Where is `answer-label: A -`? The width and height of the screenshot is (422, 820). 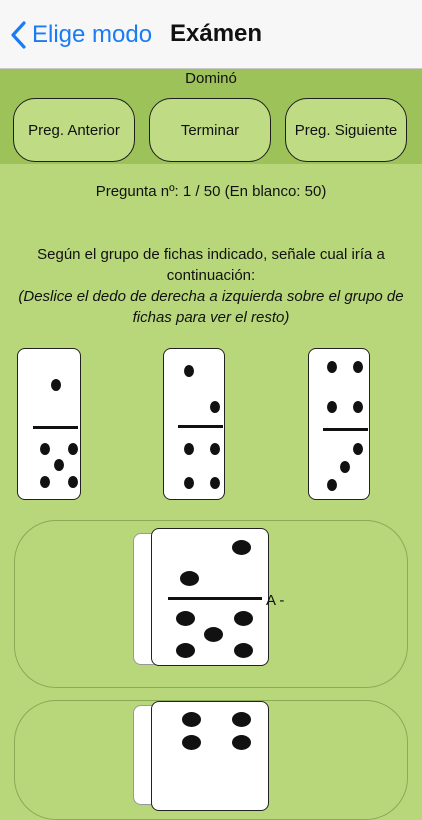
answer-label: A - is located at coordinates (275, 600).